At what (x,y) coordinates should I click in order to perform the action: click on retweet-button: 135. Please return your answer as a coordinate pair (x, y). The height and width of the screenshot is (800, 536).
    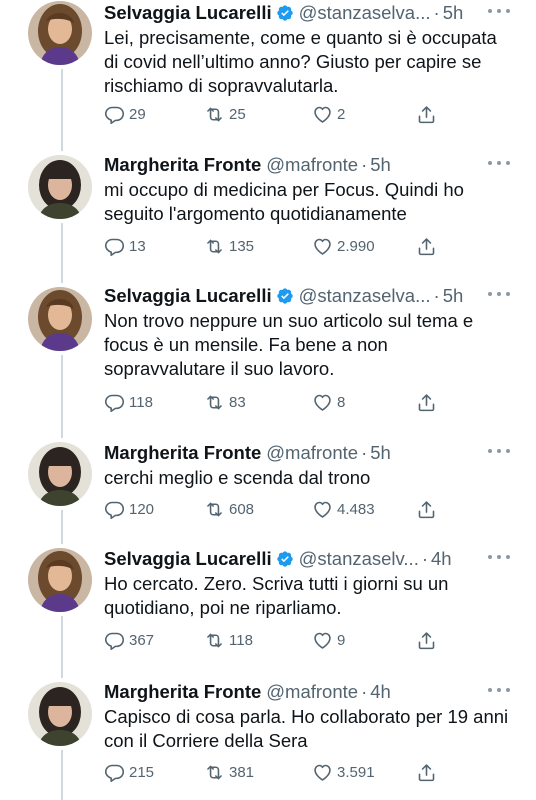
    Looking at the image, I should click on (229, 246).